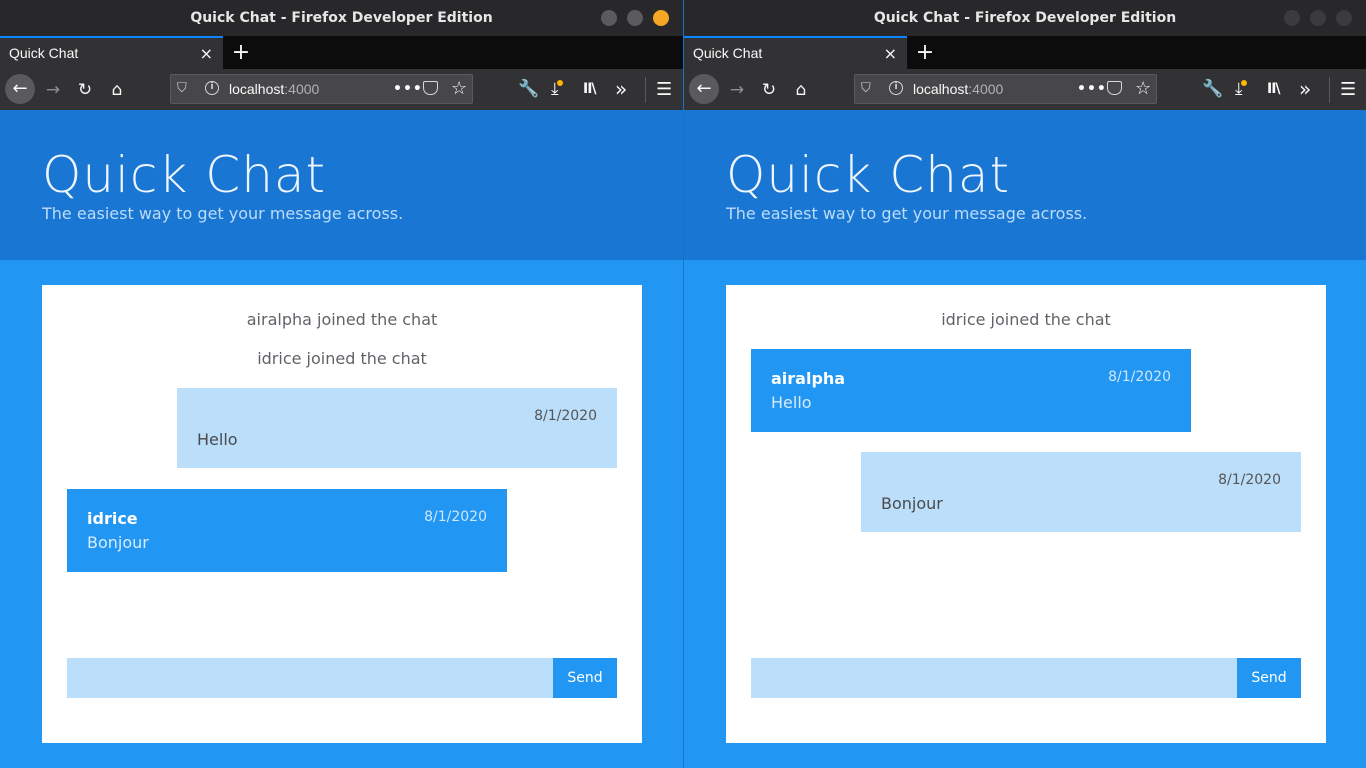 The width and height of the screenshot is (1366, 768). I want to click on message-bubble-own: 8/1/2020 Bonjour, so click(1081, 492).